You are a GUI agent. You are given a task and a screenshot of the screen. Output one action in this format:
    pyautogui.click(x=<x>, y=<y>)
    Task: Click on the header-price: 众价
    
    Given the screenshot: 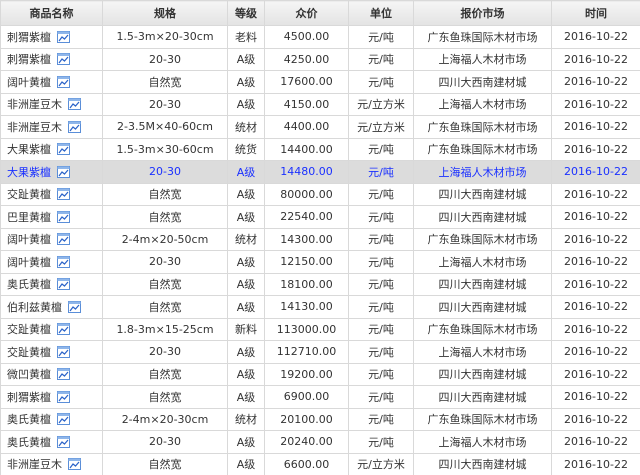 What is the action you would take?
    pyautogui.click(x=306, y=13)
    